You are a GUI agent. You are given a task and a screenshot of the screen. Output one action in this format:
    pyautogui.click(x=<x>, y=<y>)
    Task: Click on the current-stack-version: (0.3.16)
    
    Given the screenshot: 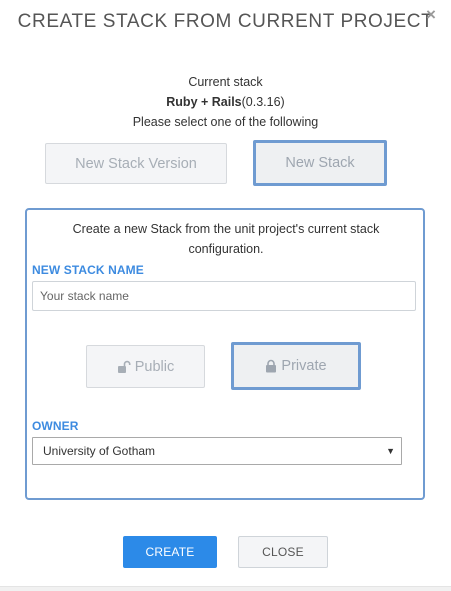 What is the action you would take?
    pyautogui.click(x=263, y=102)
    